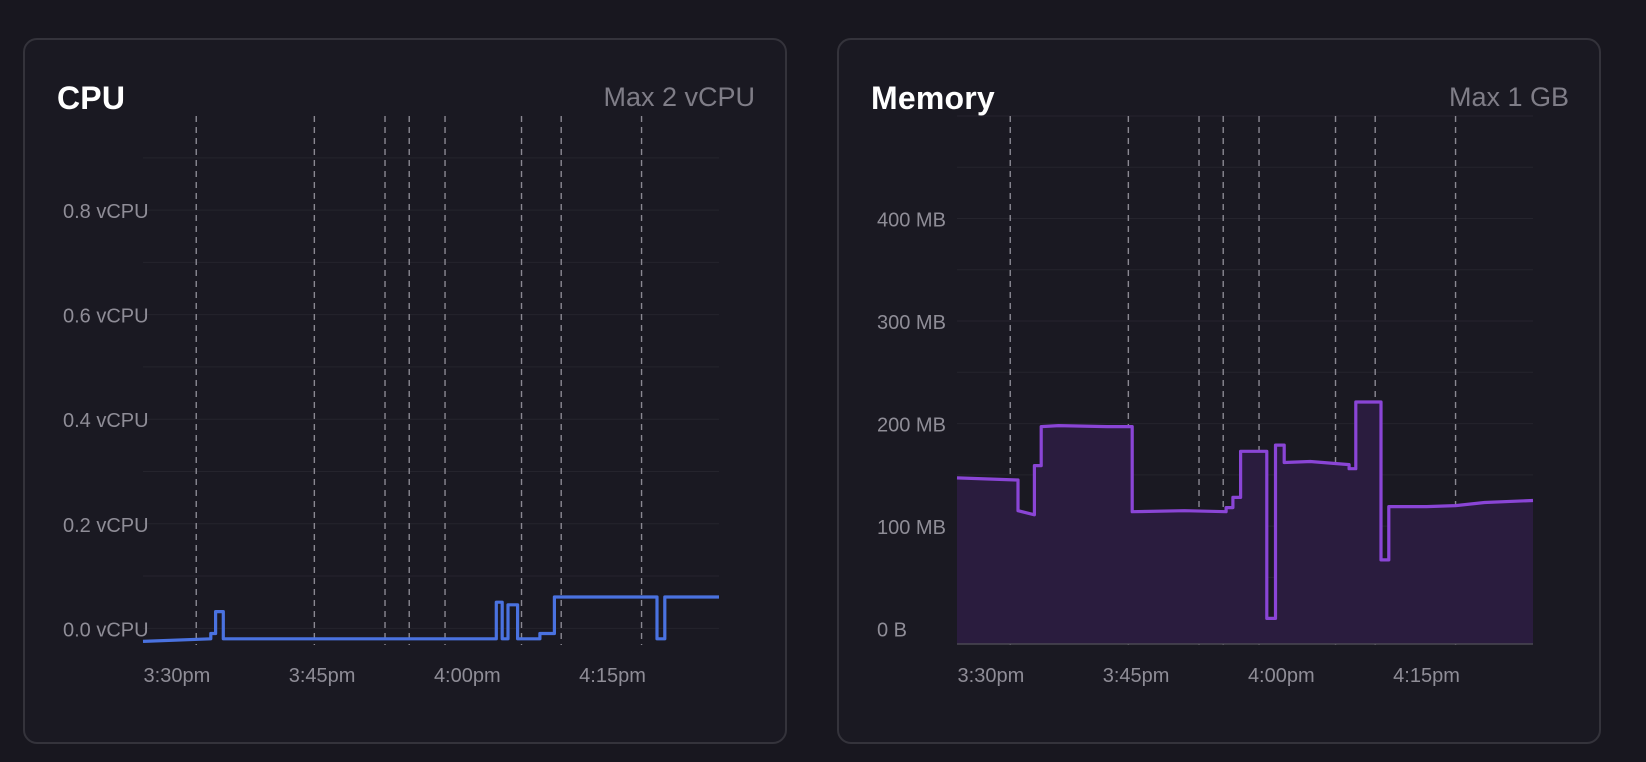 This screenshot has width=1646, height=762. What do you see at coordinates (911, 323) in the screenshot?
I see `y-tick-label: 300 MB` at bounding box center [911, 323].